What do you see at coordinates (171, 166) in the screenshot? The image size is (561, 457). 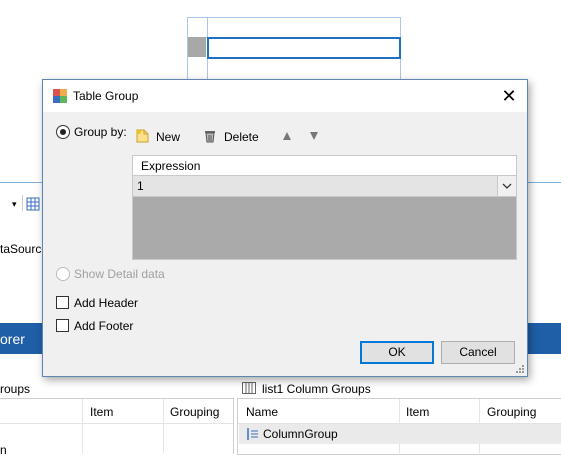 I see `expression-header-label: Expression` at bounding box center [171, 166].